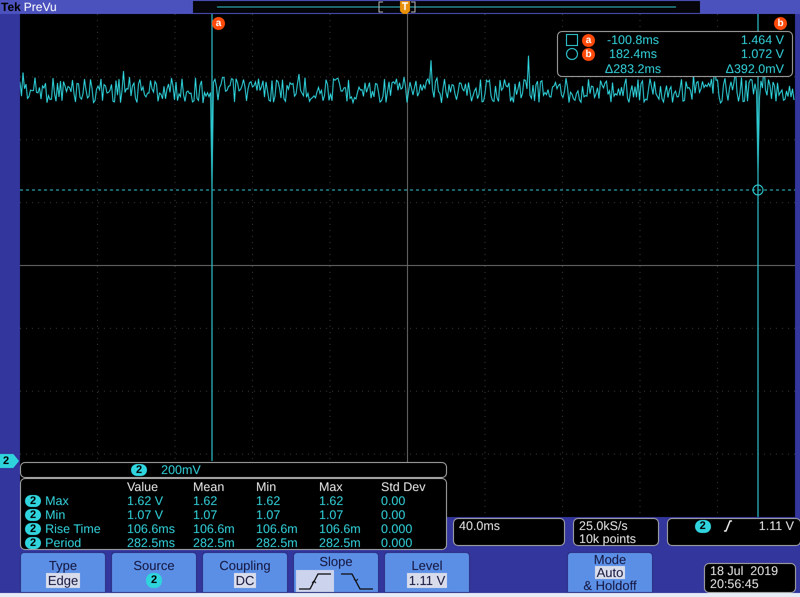 The image size is (800, 597). I want to click on falling-edge-icon, so click(357, 581).